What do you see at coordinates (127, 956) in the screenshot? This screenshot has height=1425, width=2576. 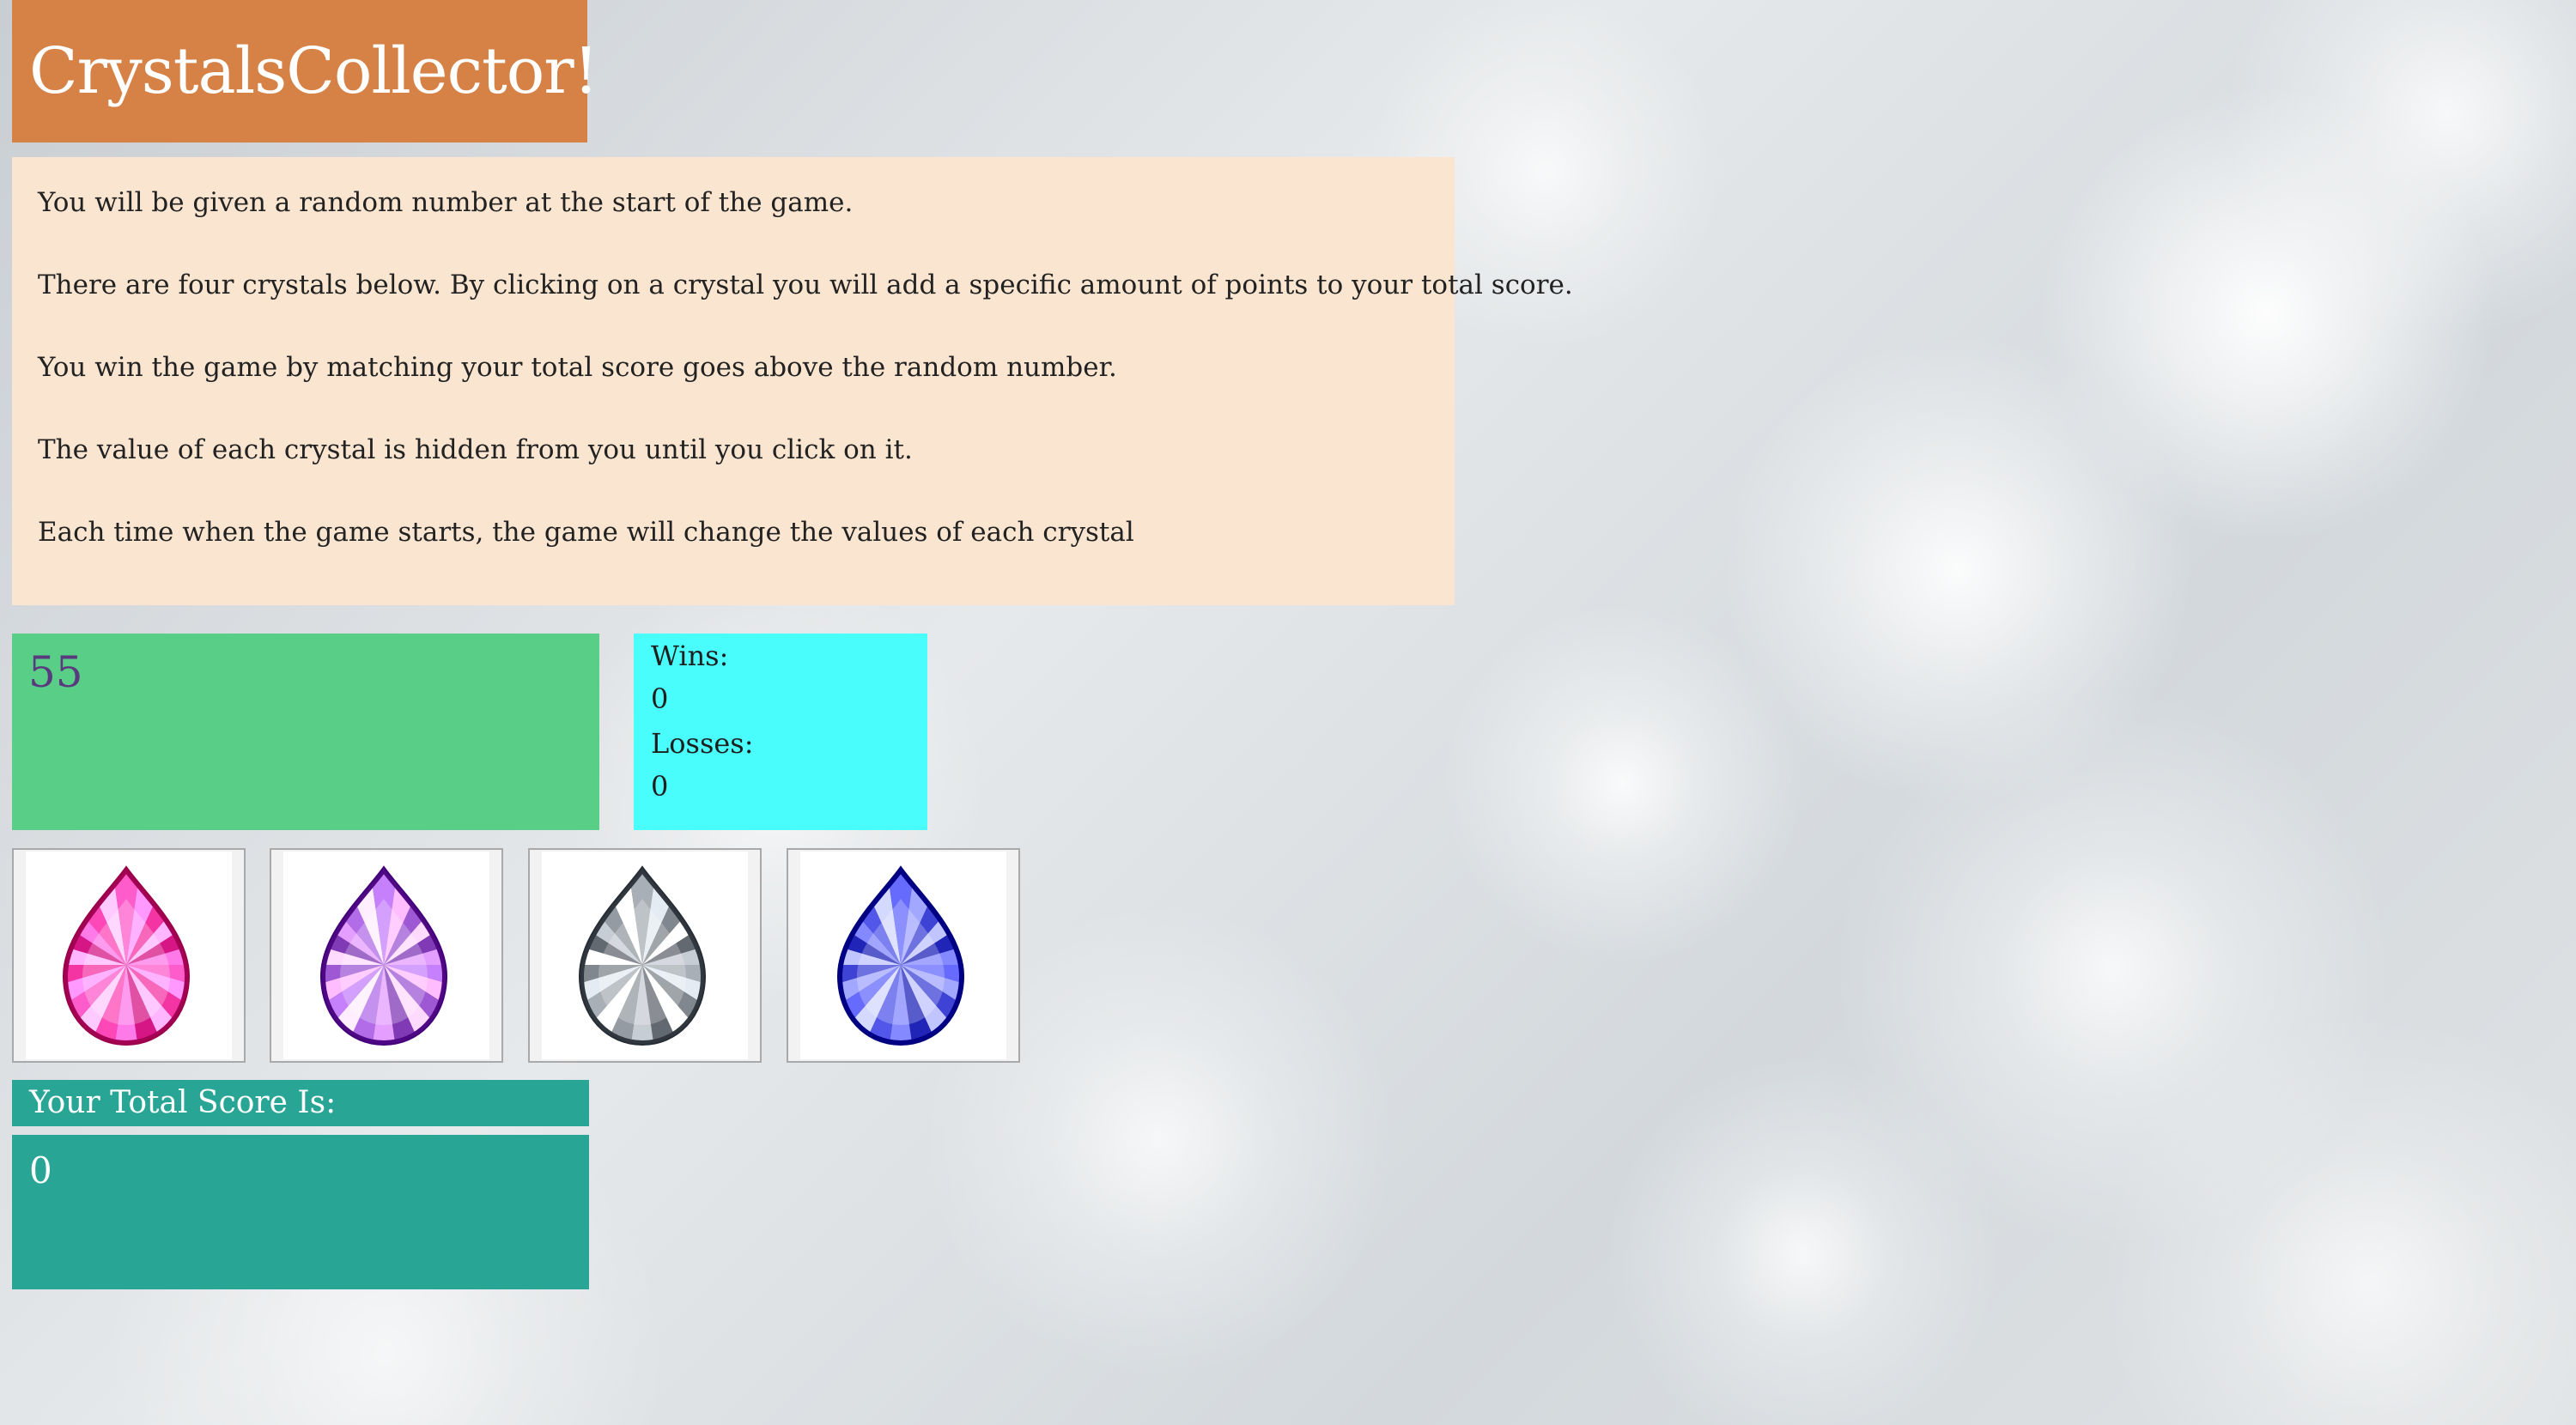 I see `pink-crystal-icon` at bounding box center [127, 956].